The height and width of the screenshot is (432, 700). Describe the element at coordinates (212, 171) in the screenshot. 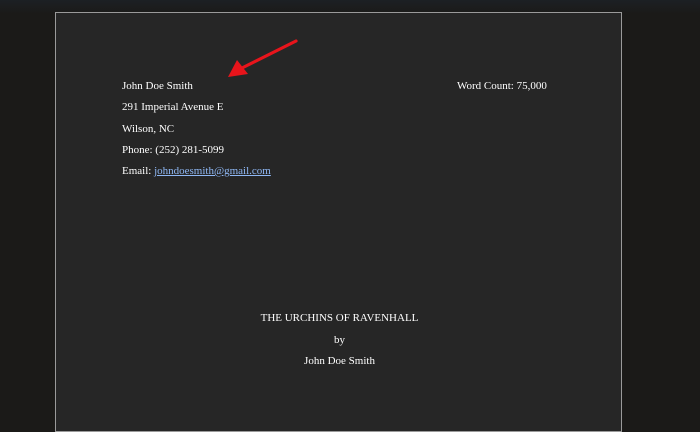

I see `email-link: johndoesmith@gmail.com` at that location.